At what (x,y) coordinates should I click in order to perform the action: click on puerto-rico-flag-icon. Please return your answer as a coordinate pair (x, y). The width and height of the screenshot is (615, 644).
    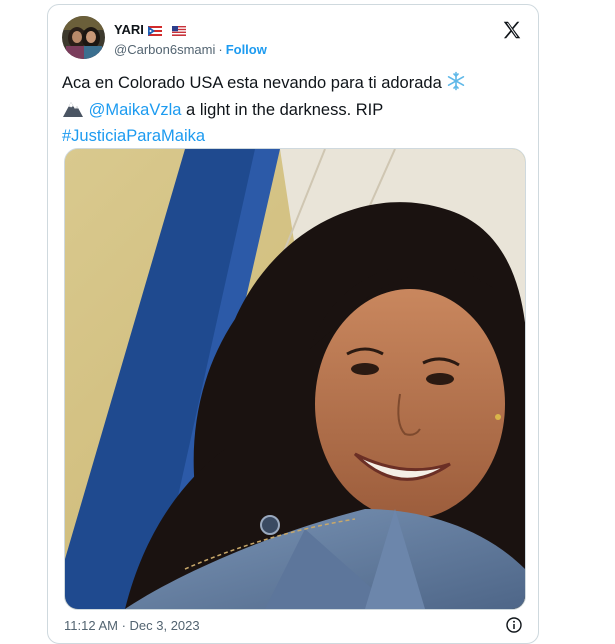
    Looking at the image, I should click on (154, 30).